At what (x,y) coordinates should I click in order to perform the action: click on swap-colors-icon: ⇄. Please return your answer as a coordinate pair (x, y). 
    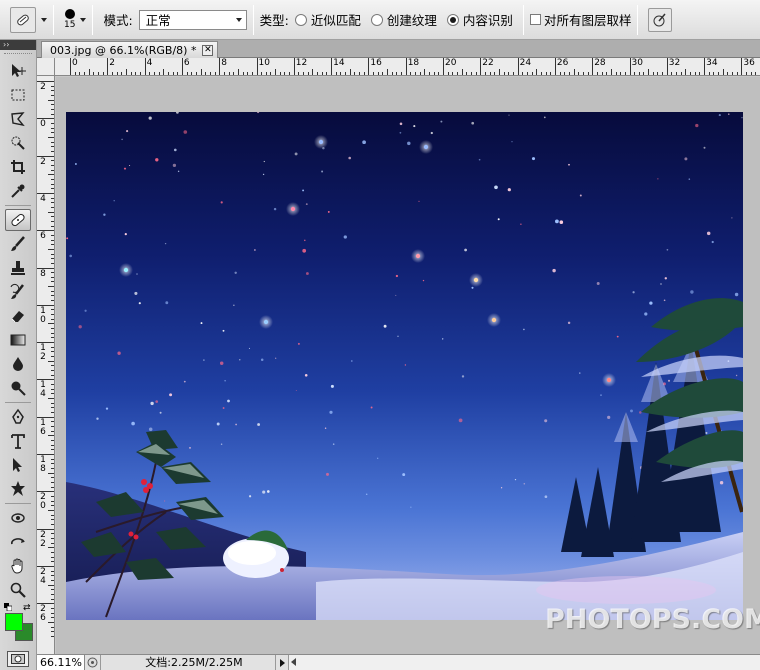
    Looking at the image, I should click on (27, 608).